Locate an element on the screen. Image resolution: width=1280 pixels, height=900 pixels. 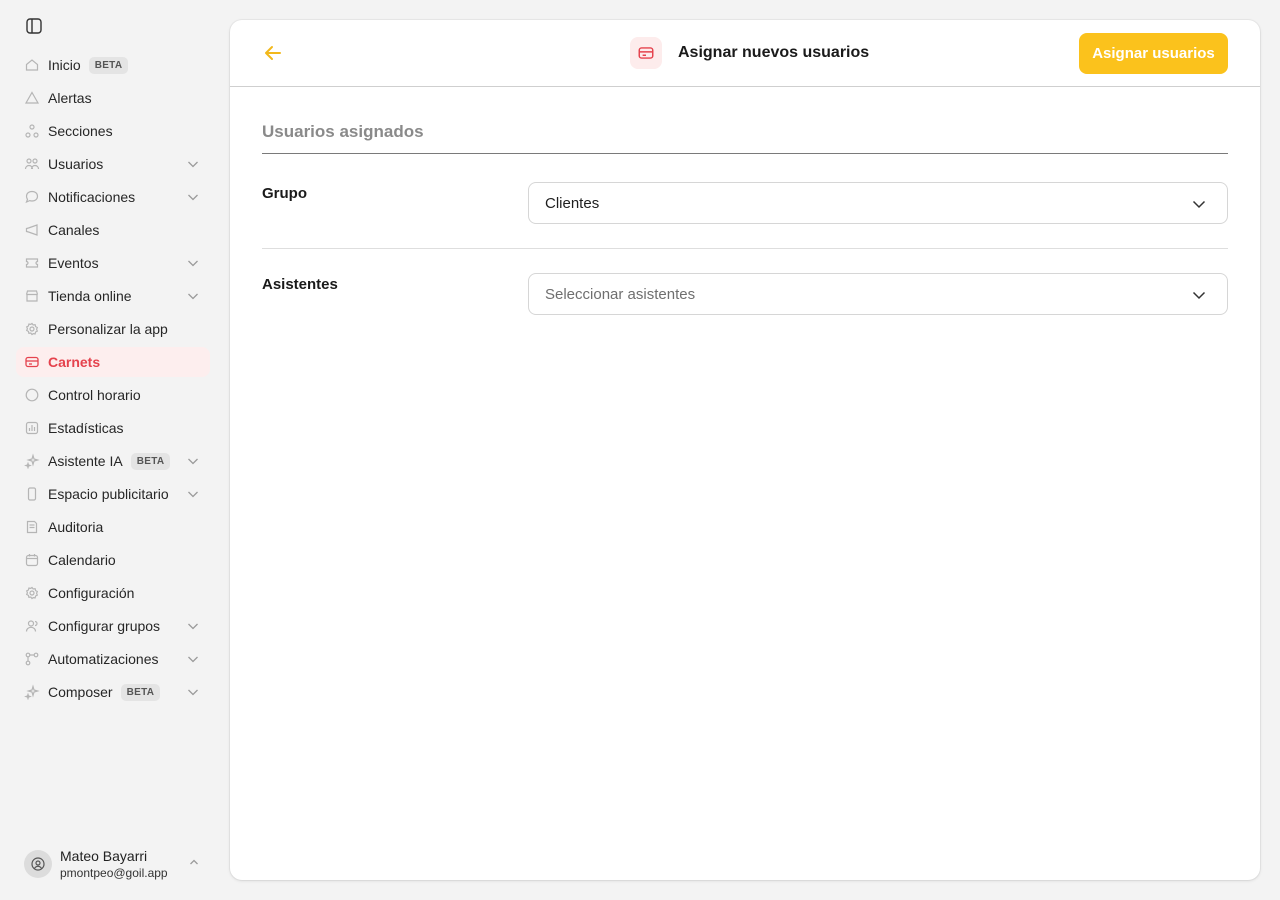
automation-icon is located at coordinates (32, 659).